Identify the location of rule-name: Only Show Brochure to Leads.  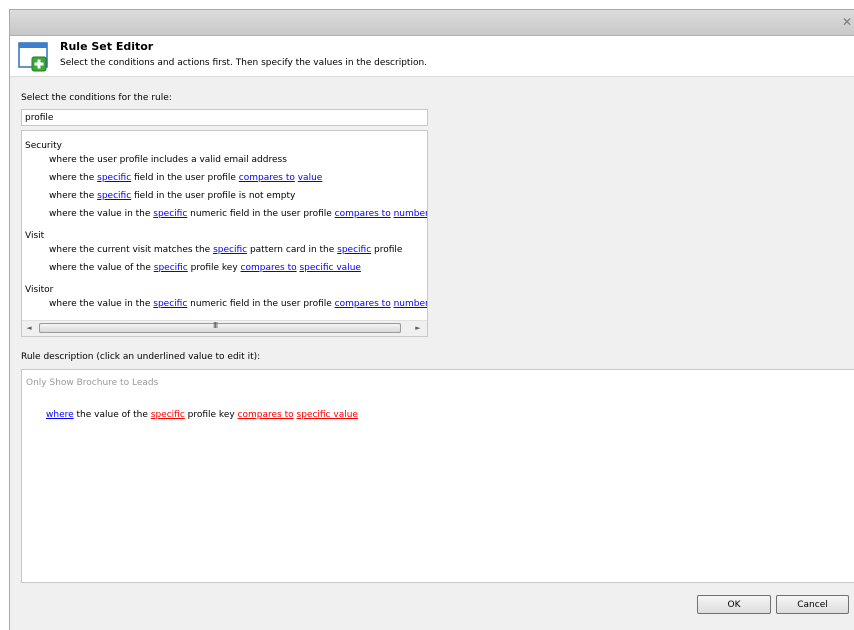
(92, 383).